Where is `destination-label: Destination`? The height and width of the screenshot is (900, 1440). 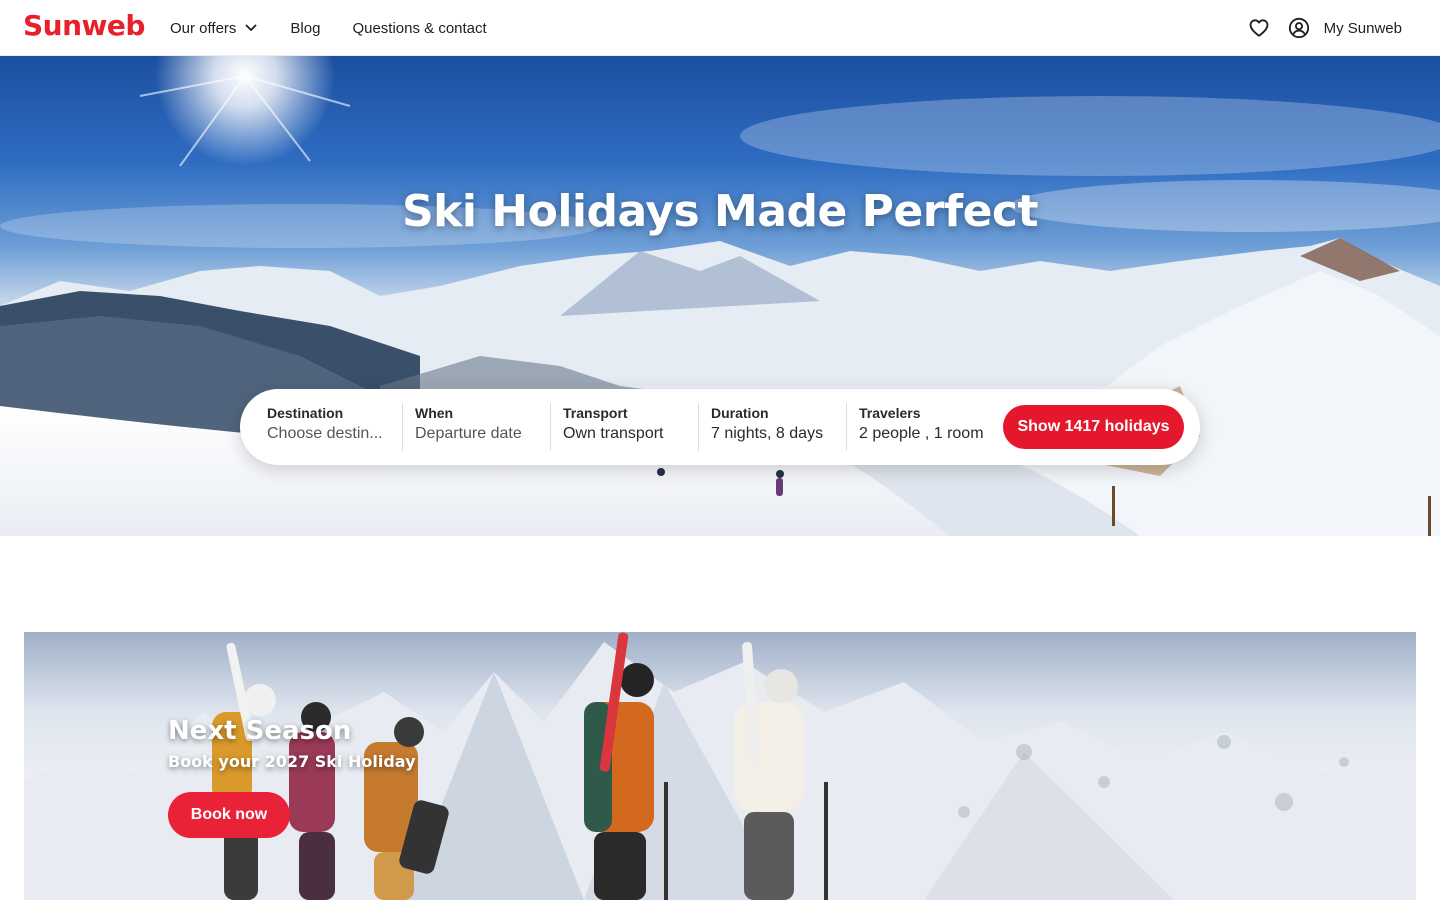 destination-label: Destination is located at coordinates (305, 413).